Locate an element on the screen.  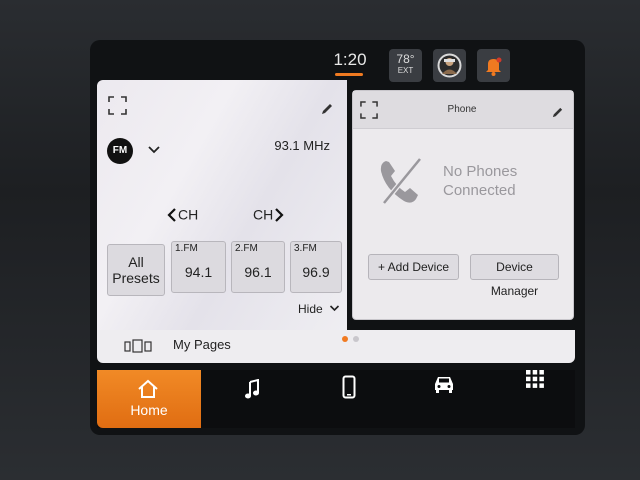
clock-underline is located at coordinates (349, 74).